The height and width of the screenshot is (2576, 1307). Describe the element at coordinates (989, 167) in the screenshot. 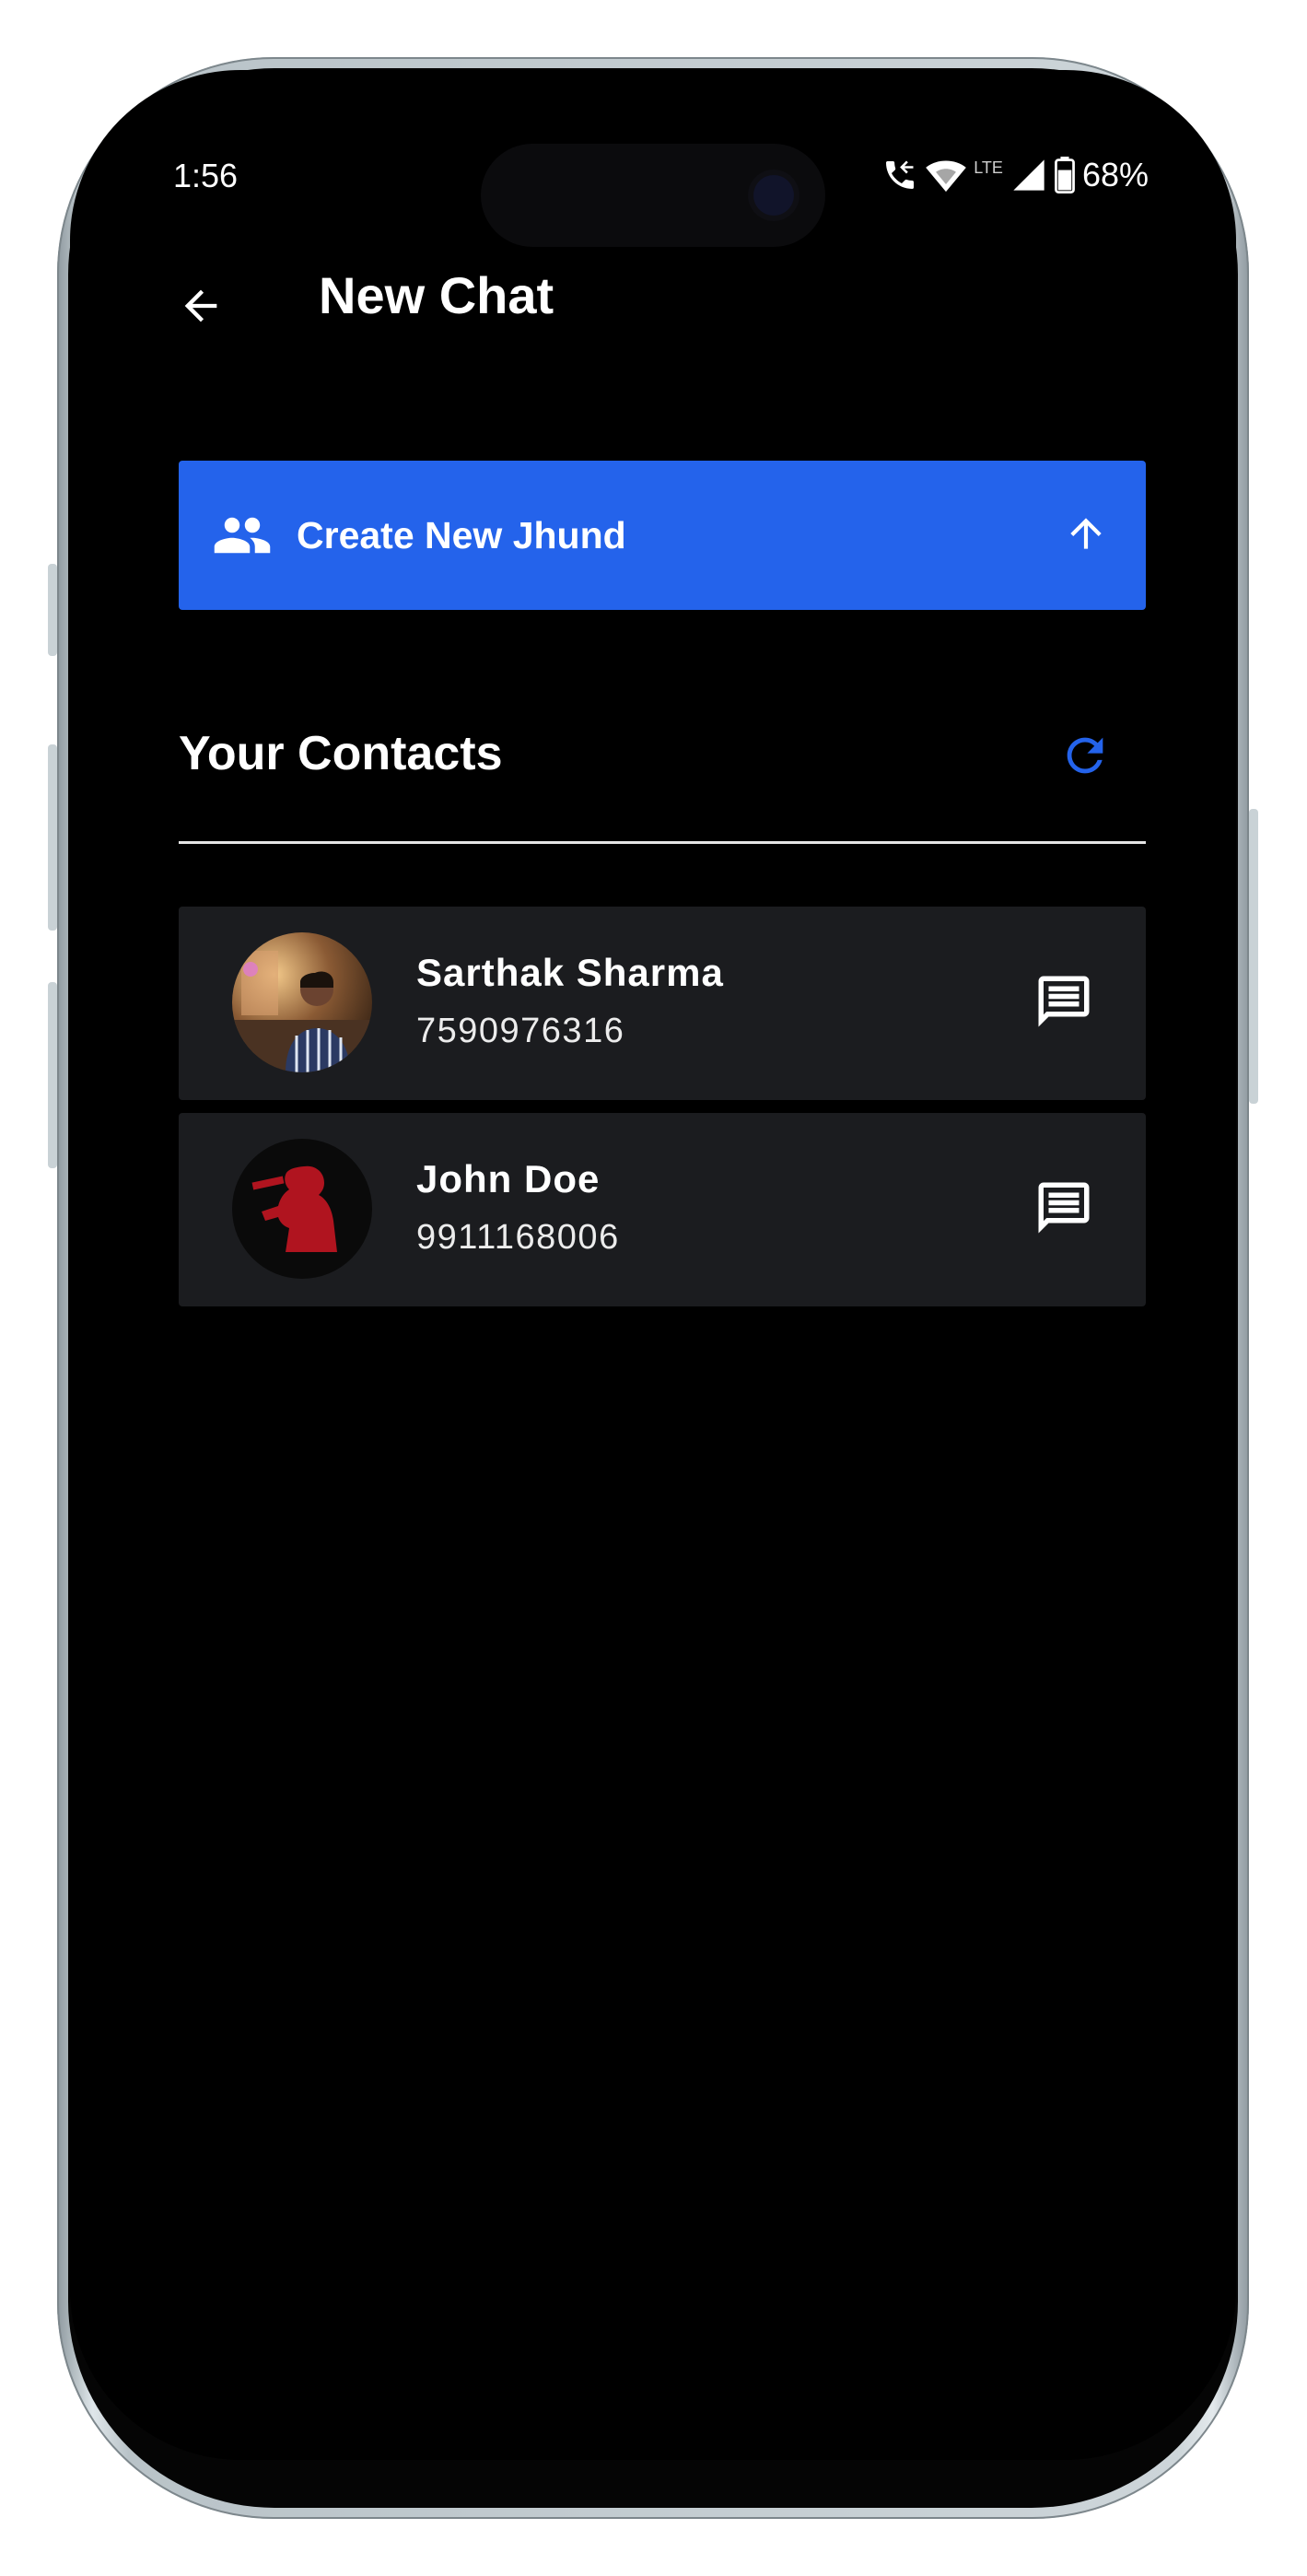

I see `network-type: LTE` at that location.